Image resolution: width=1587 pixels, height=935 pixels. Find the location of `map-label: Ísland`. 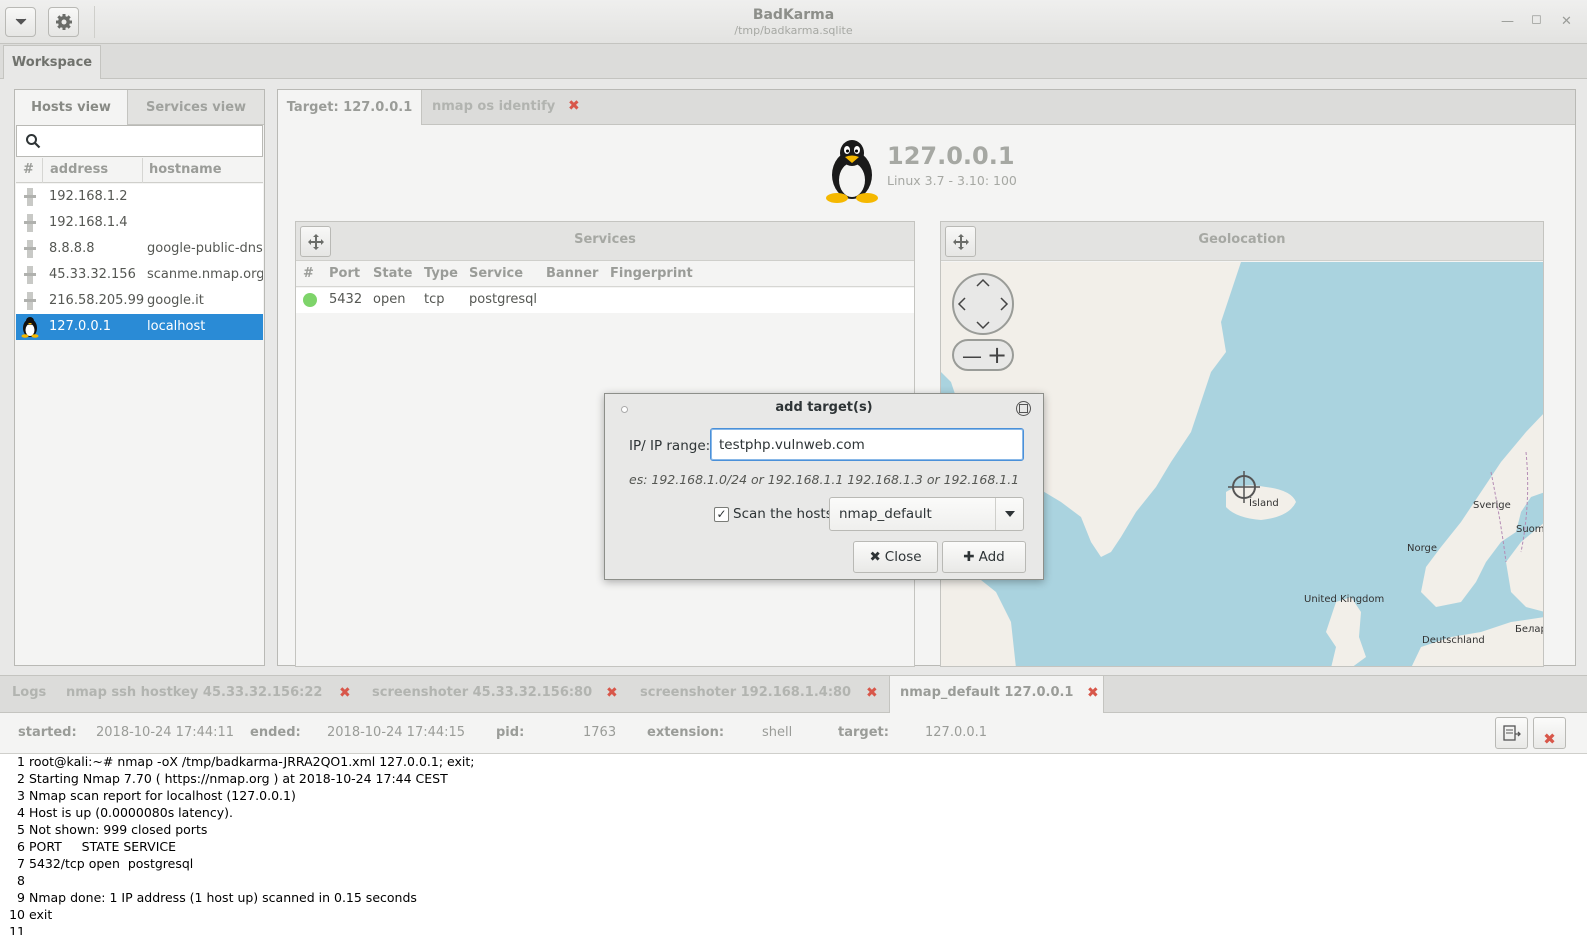

map-label: Ísland is located at coordinates (1264, 503).